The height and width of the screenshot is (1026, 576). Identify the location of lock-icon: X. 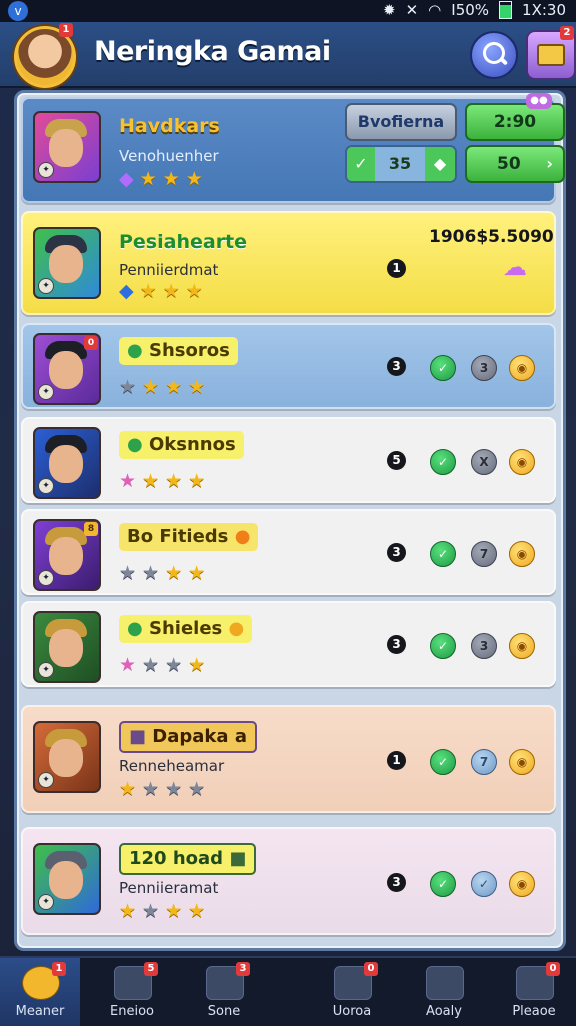
(484, 462).